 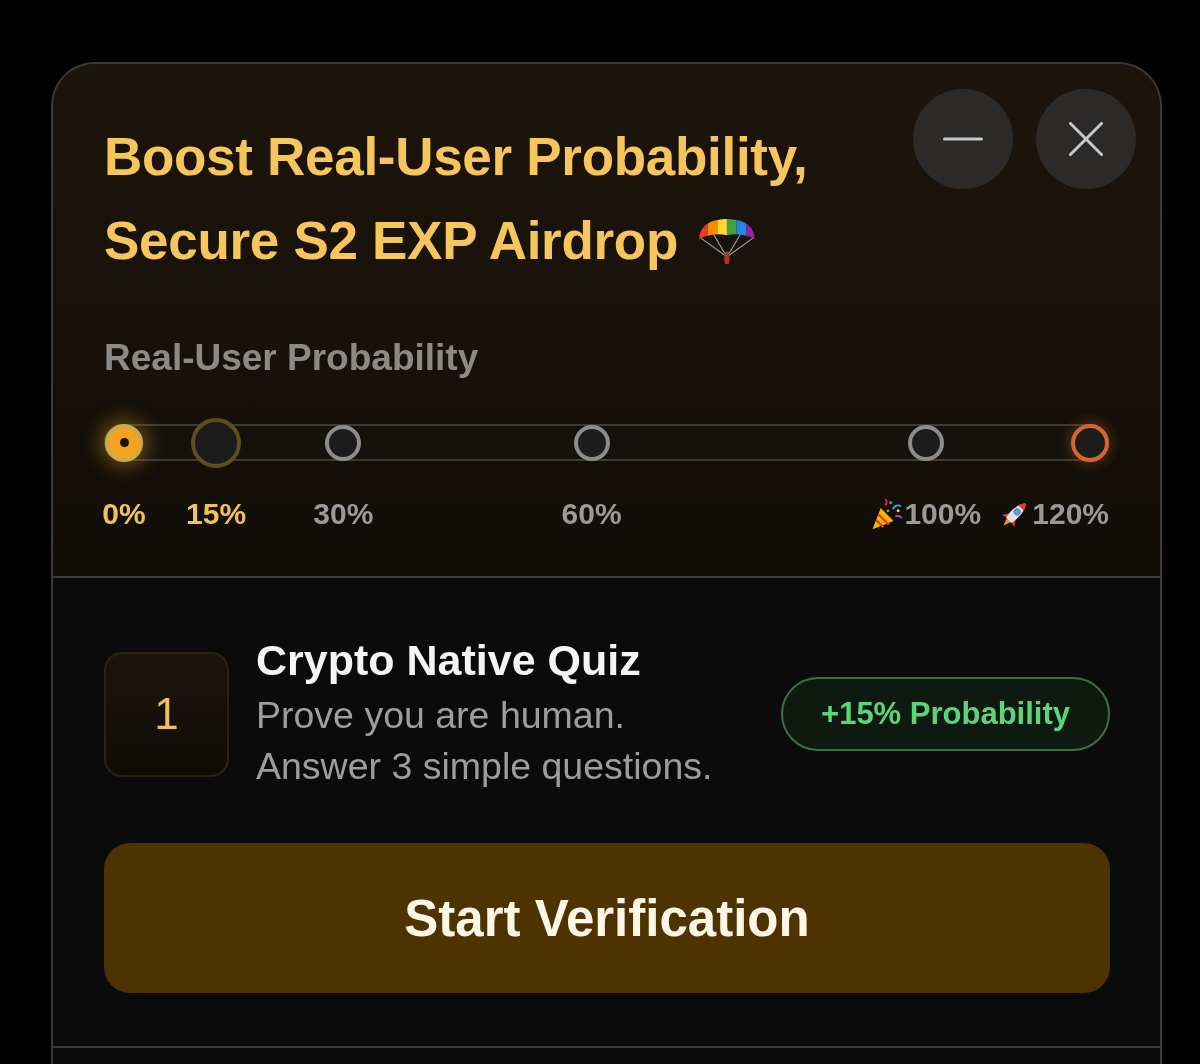 I want to click on task-title: Crypto Native Quiz, so click(x=448, y=660).